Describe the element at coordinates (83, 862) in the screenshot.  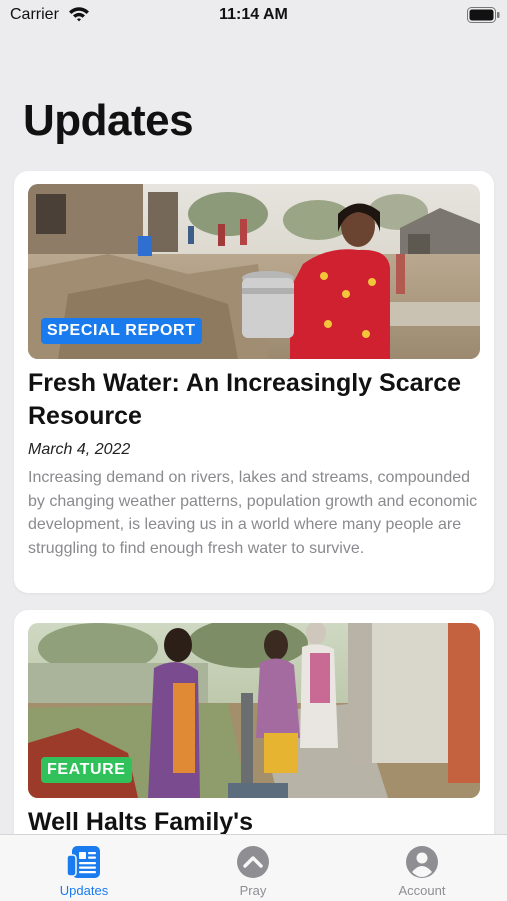
I see `newspaper-icon` at that location.